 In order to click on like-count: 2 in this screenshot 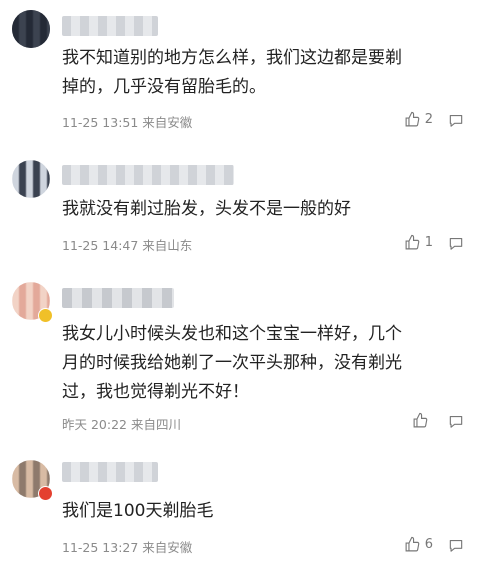, I will do `click(428, 119)`.